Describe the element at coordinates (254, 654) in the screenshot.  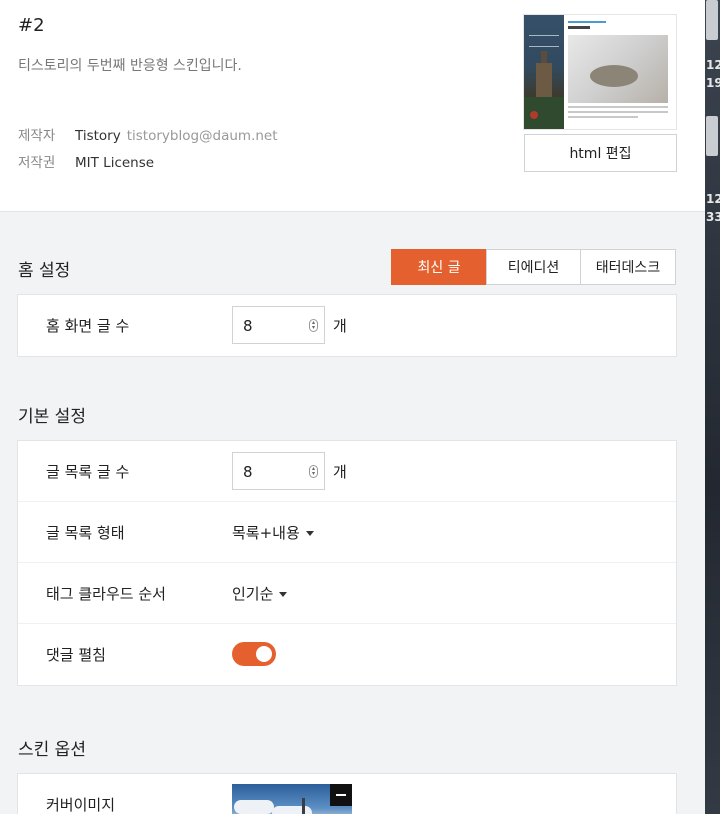
I see `comment-expand-toggle` at that location.